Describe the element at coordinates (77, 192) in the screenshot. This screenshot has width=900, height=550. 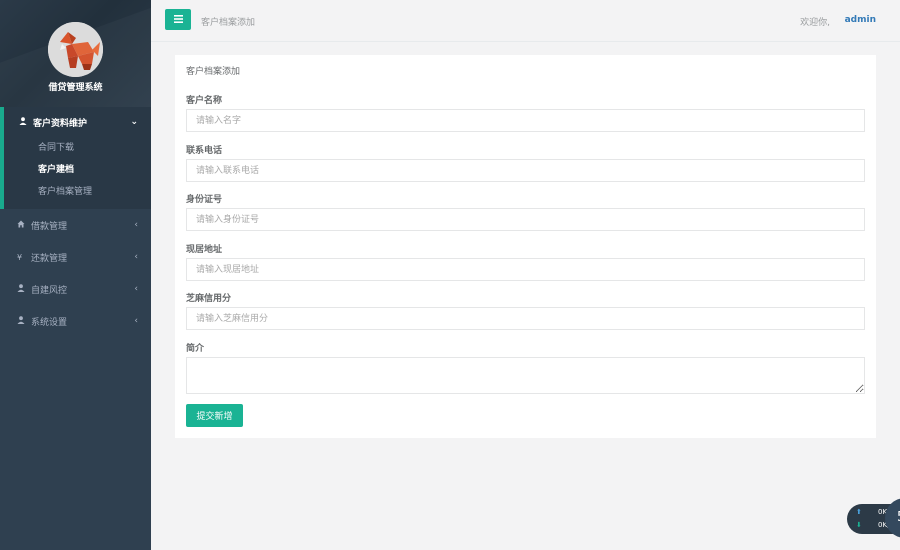
I see `submenu-item-customer-manage: 客户档案管理` at that location.